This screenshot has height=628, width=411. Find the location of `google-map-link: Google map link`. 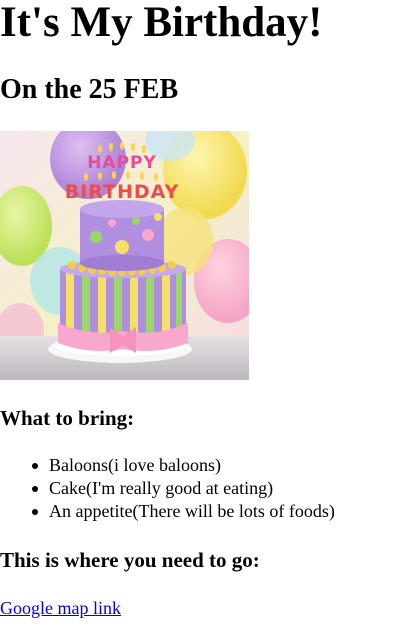

google-map-link: Google map link is located at coordinates (60, 608).